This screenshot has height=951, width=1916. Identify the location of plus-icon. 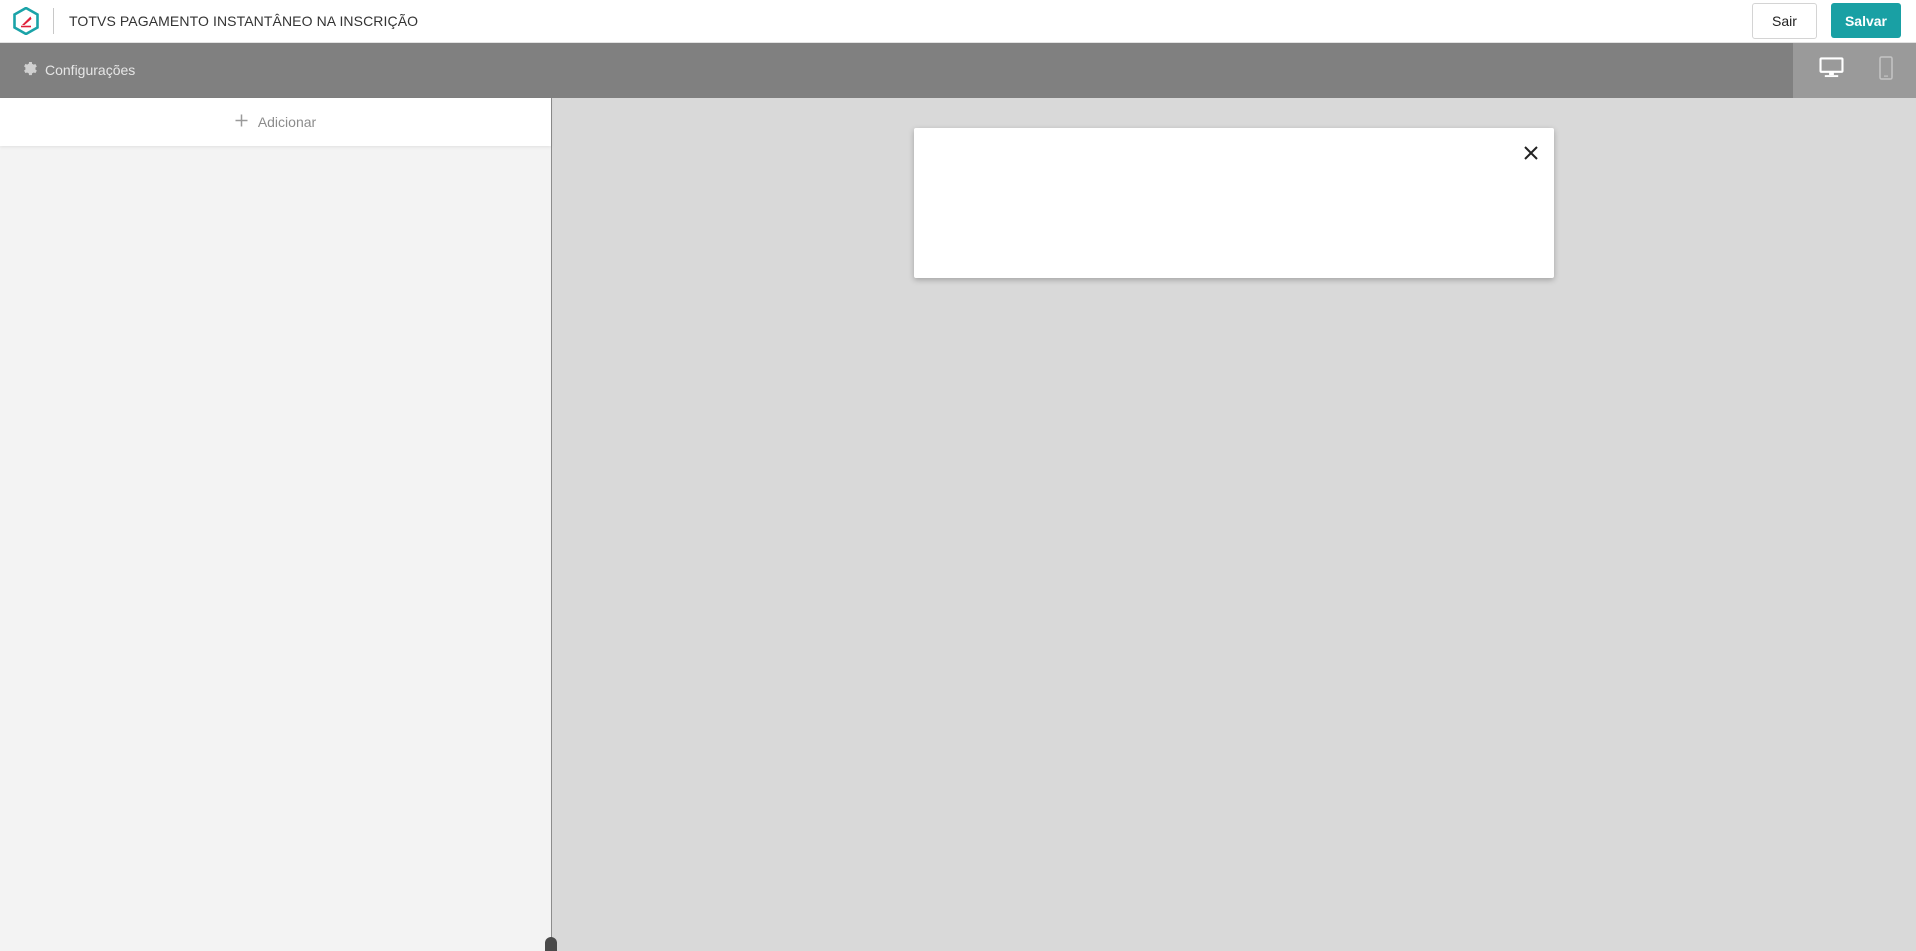
(241, 122).